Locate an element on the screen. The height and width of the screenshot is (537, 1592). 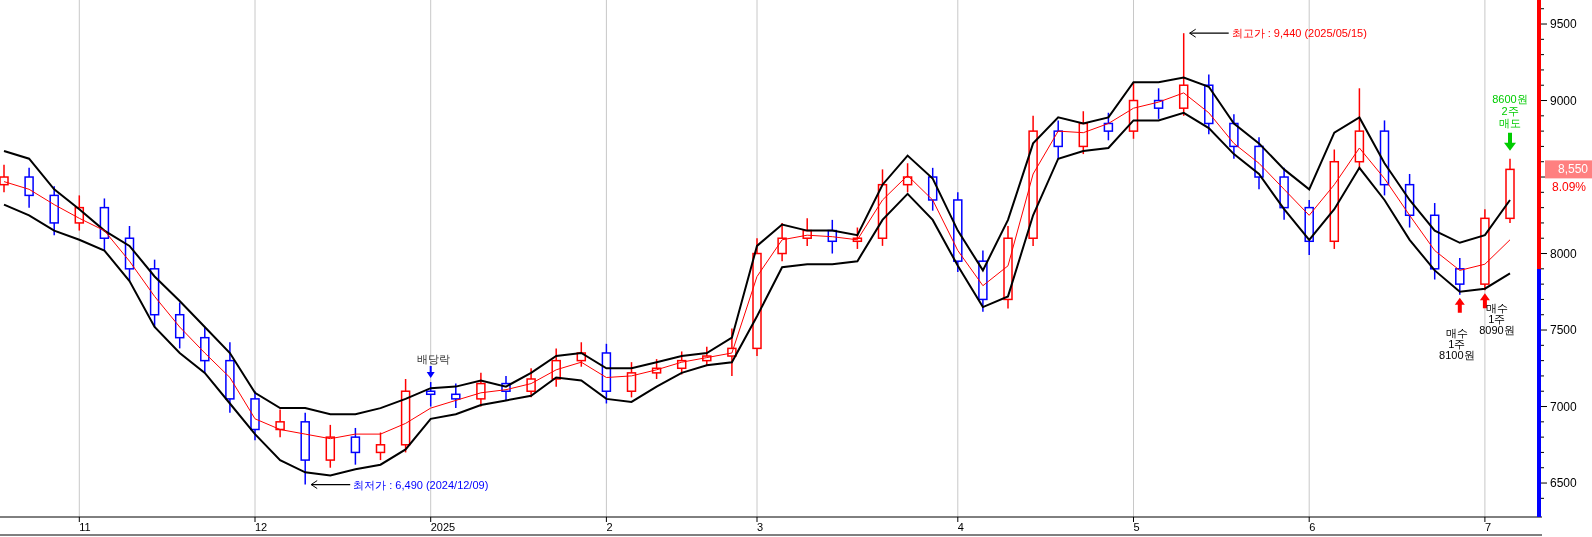
price-axis-label: 9000 is located at coordinates (1563, 100).